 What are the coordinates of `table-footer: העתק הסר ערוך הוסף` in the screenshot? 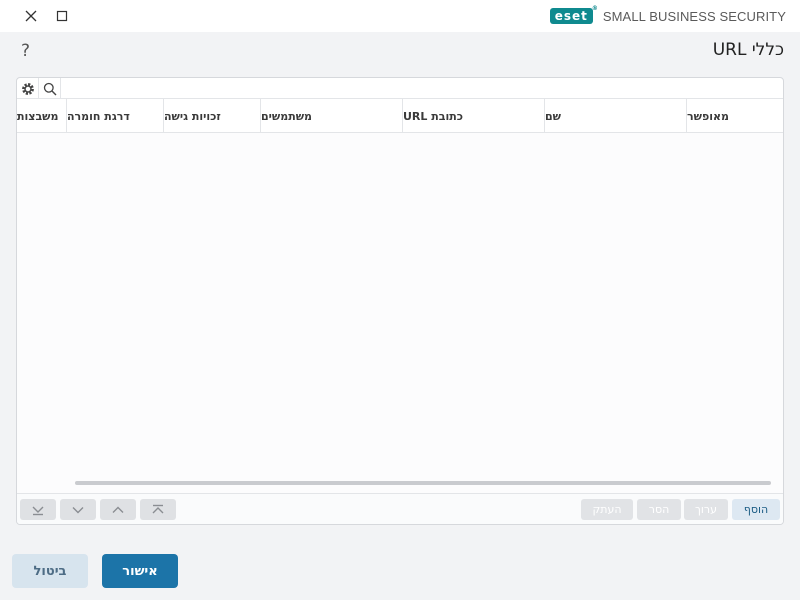 It's located at (400, 508).